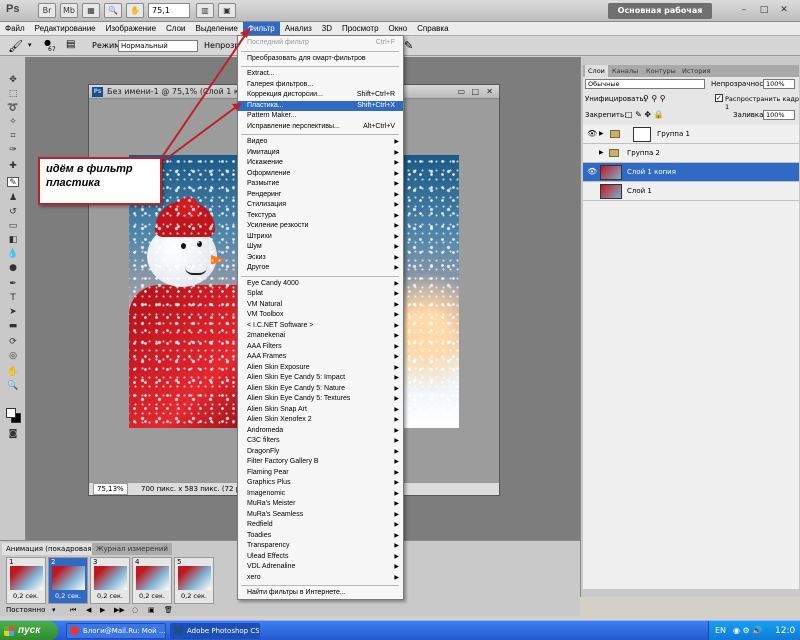 This screenshot has height=640, width=800. What do you see at coordinates (201, 133) in the screenshot?
I see `arrow-to-liquify` at bounding box center [201, 133].